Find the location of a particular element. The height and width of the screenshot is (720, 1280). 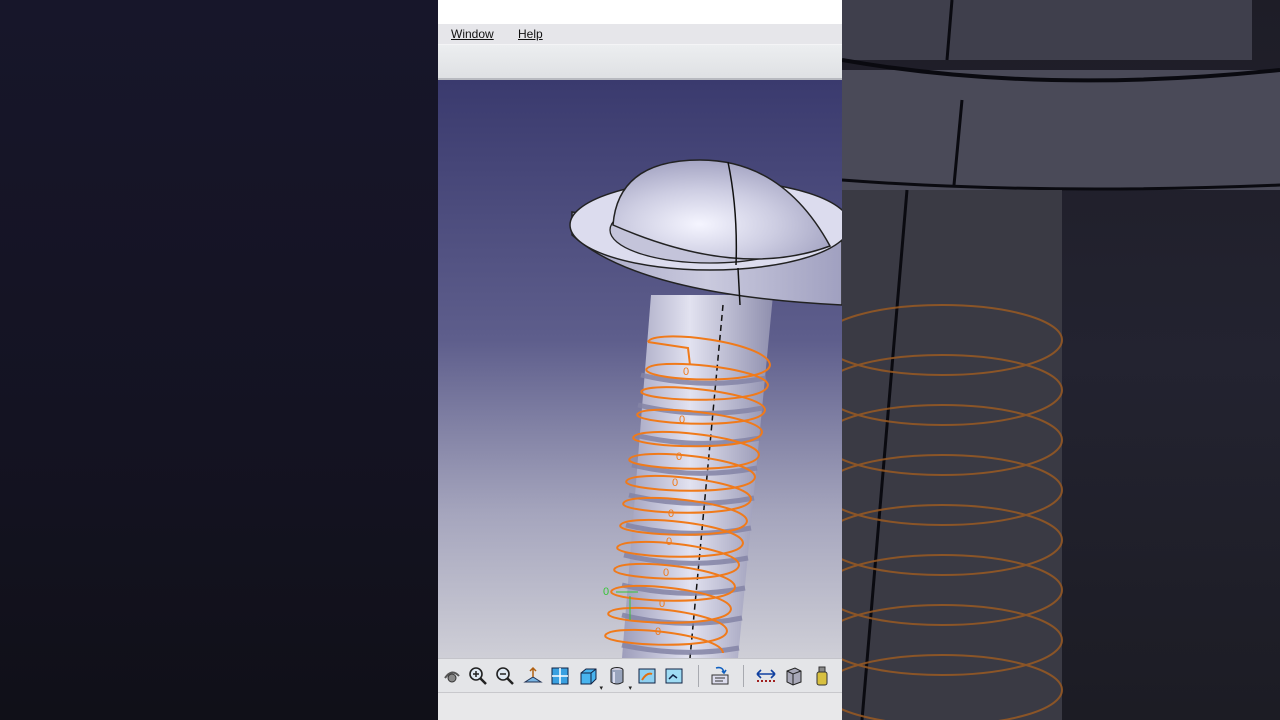

top-toolbar is located at coordinates (640, 62).